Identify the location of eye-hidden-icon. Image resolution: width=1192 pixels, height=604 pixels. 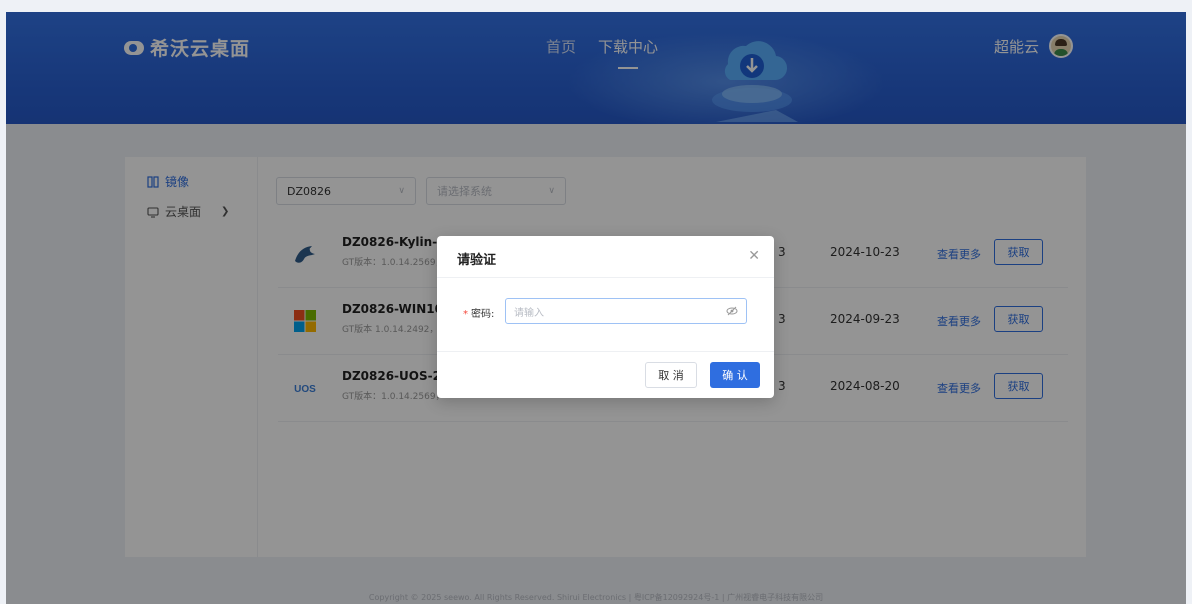
(732, 311).